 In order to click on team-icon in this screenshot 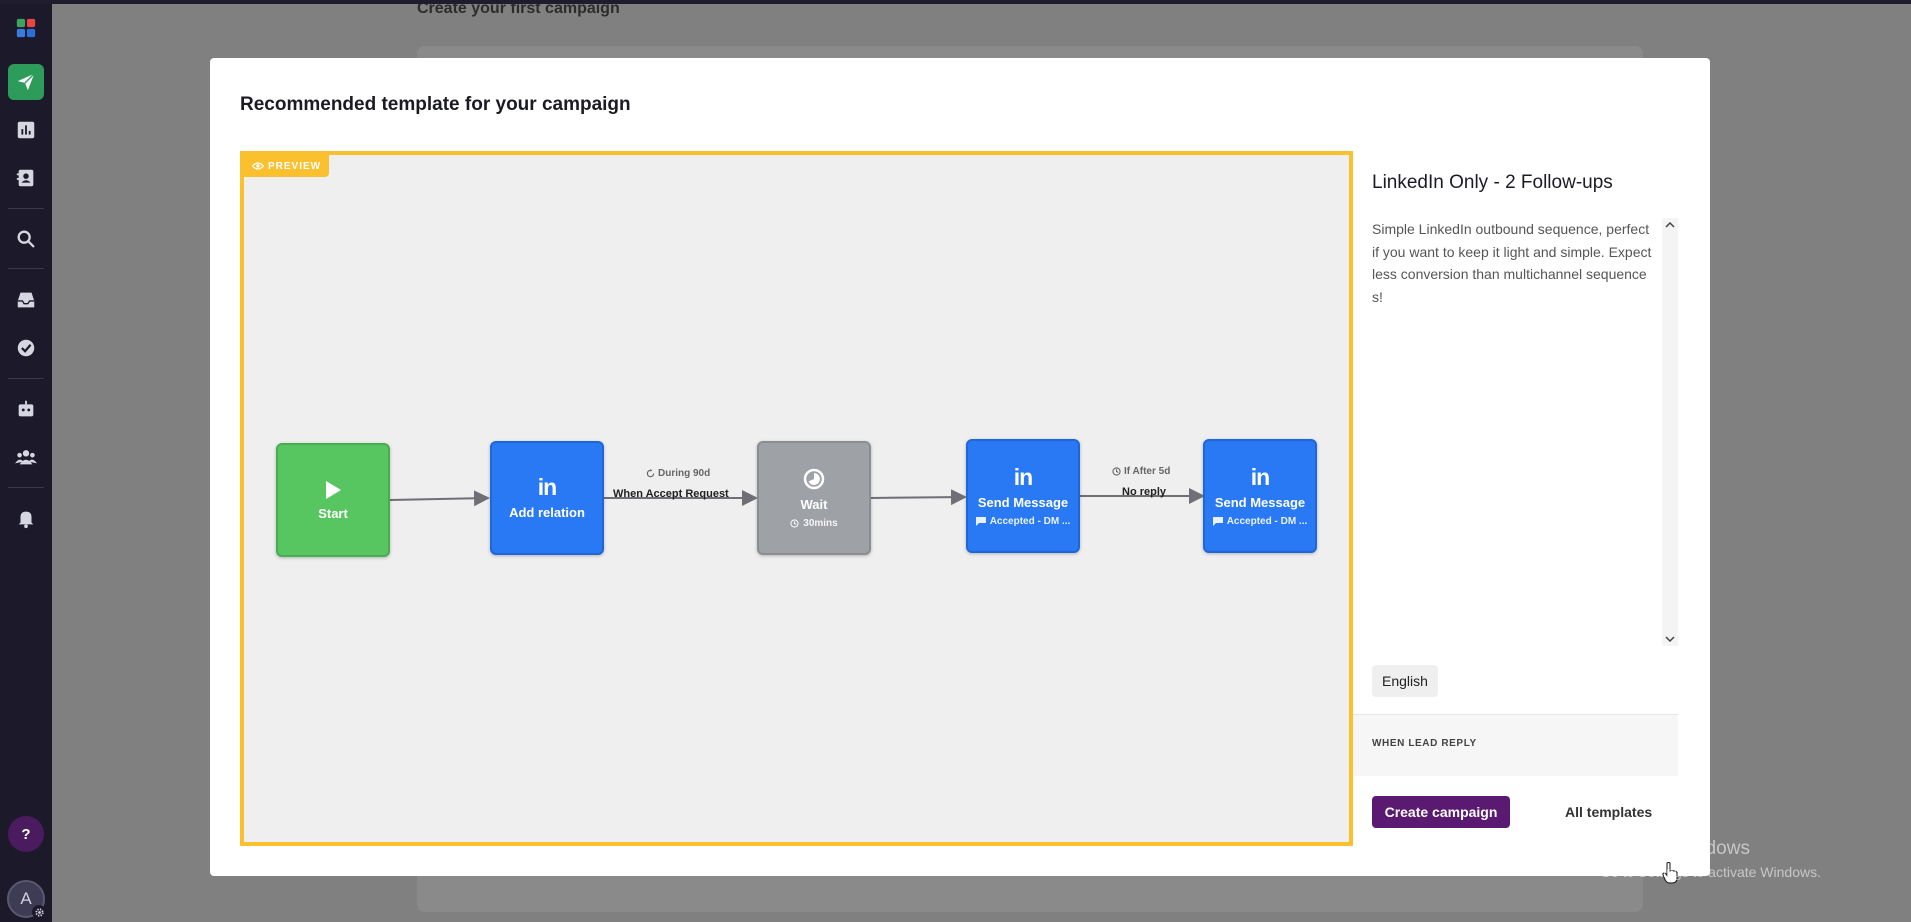, I will do `click(26, 457)`.